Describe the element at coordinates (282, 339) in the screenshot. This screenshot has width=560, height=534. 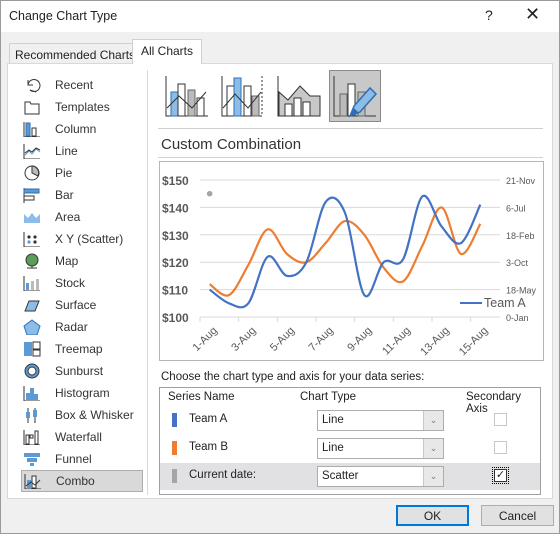
I see `x-tick-label: 5-Aug` at that location.